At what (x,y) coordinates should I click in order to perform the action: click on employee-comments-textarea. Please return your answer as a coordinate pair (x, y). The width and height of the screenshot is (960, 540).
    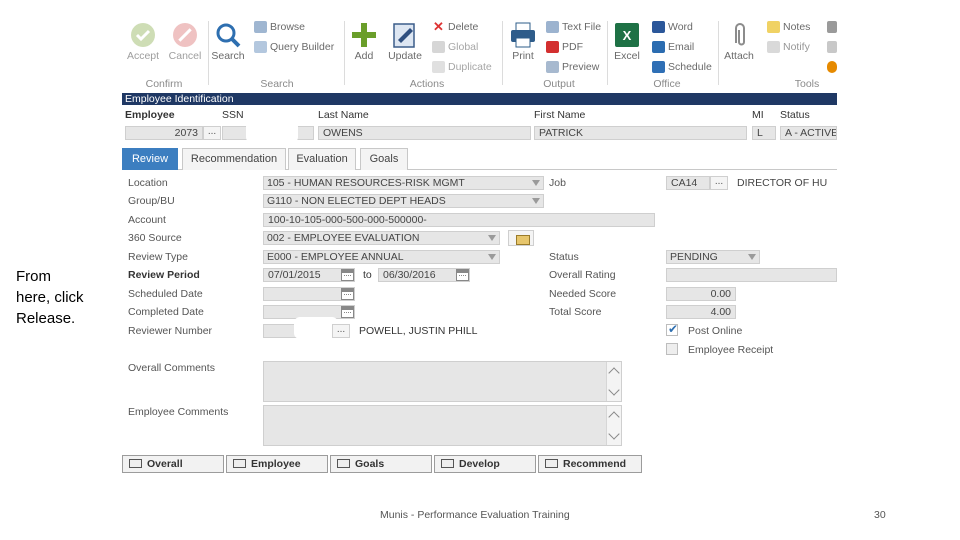
    Looking at the image, I should click on (442, 425).